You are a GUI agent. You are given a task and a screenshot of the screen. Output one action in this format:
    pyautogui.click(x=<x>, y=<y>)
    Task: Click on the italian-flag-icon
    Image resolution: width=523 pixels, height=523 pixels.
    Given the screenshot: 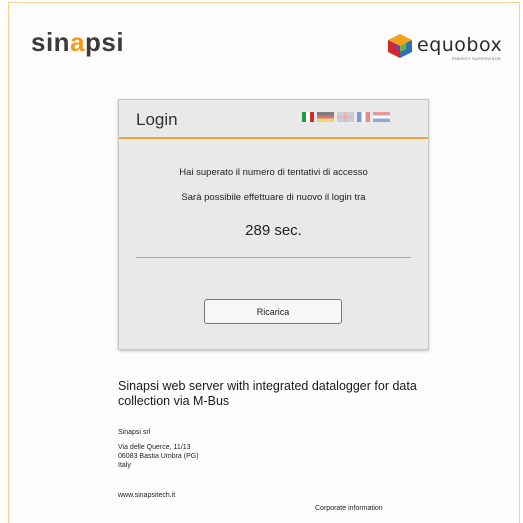 What is the action you would take?
    pyautogui.click(x=308, y=117)
    